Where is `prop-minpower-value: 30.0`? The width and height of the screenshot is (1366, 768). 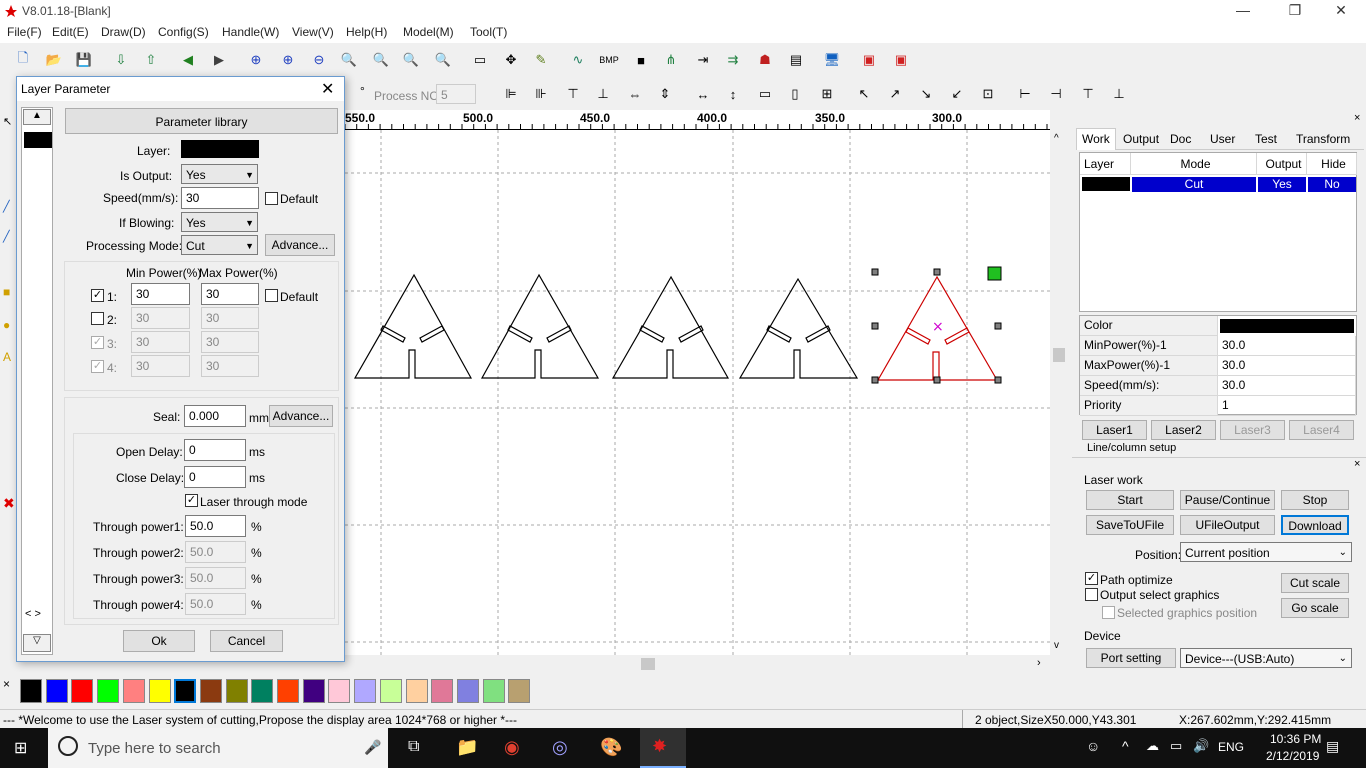
prop-minpower-value: 30.0 is located at coordinates (1287, 346).